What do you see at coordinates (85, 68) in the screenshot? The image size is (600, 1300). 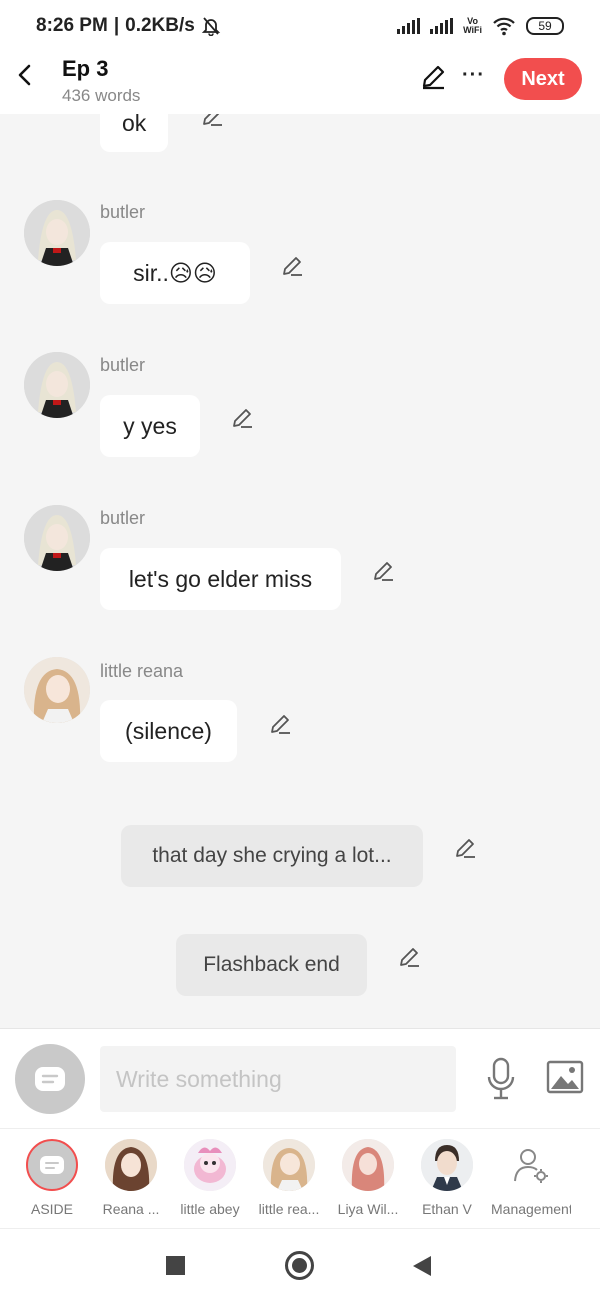 I see `episode-title: Ep 3` at bounding box center [85, 68].